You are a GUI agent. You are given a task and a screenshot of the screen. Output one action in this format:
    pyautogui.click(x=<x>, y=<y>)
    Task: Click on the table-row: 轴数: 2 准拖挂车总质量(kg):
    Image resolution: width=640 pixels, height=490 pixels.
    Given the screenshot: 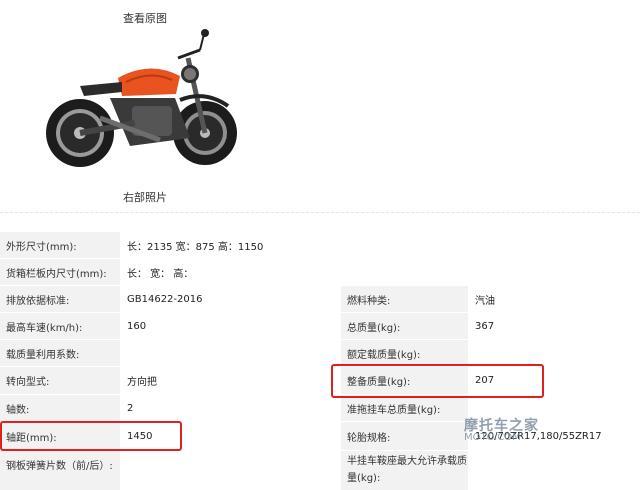 What is the action you would take?
    pyautogui.click(x=320, y=408)
    